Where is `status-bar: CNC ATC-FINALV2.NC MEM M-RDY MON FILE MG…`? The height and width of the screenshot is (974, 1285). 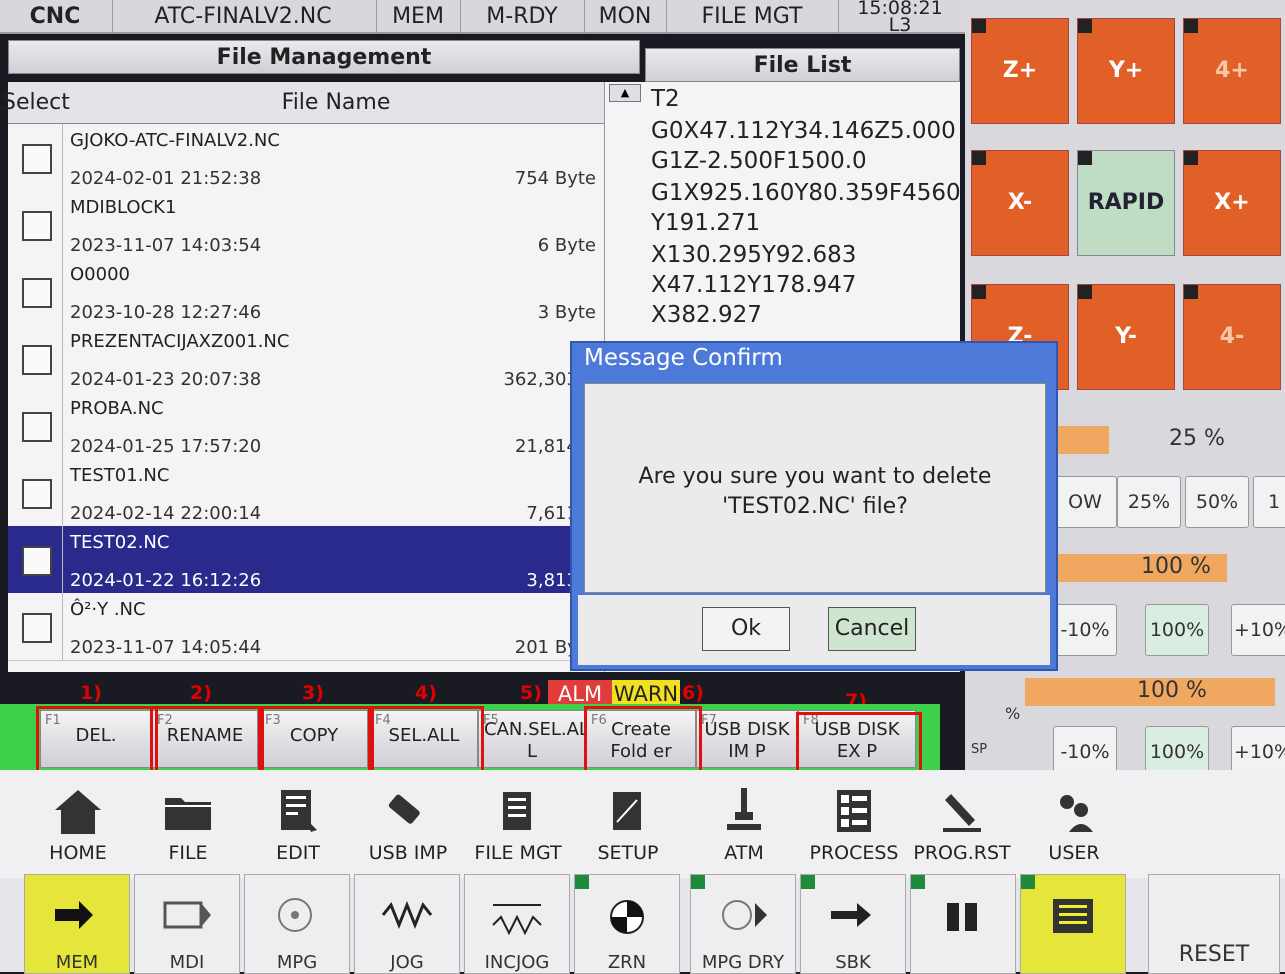 status-bar: CNC ATC-FINALV2.NC MEM M-RDY MON FILE MG… is located at coordinates (482, 17).